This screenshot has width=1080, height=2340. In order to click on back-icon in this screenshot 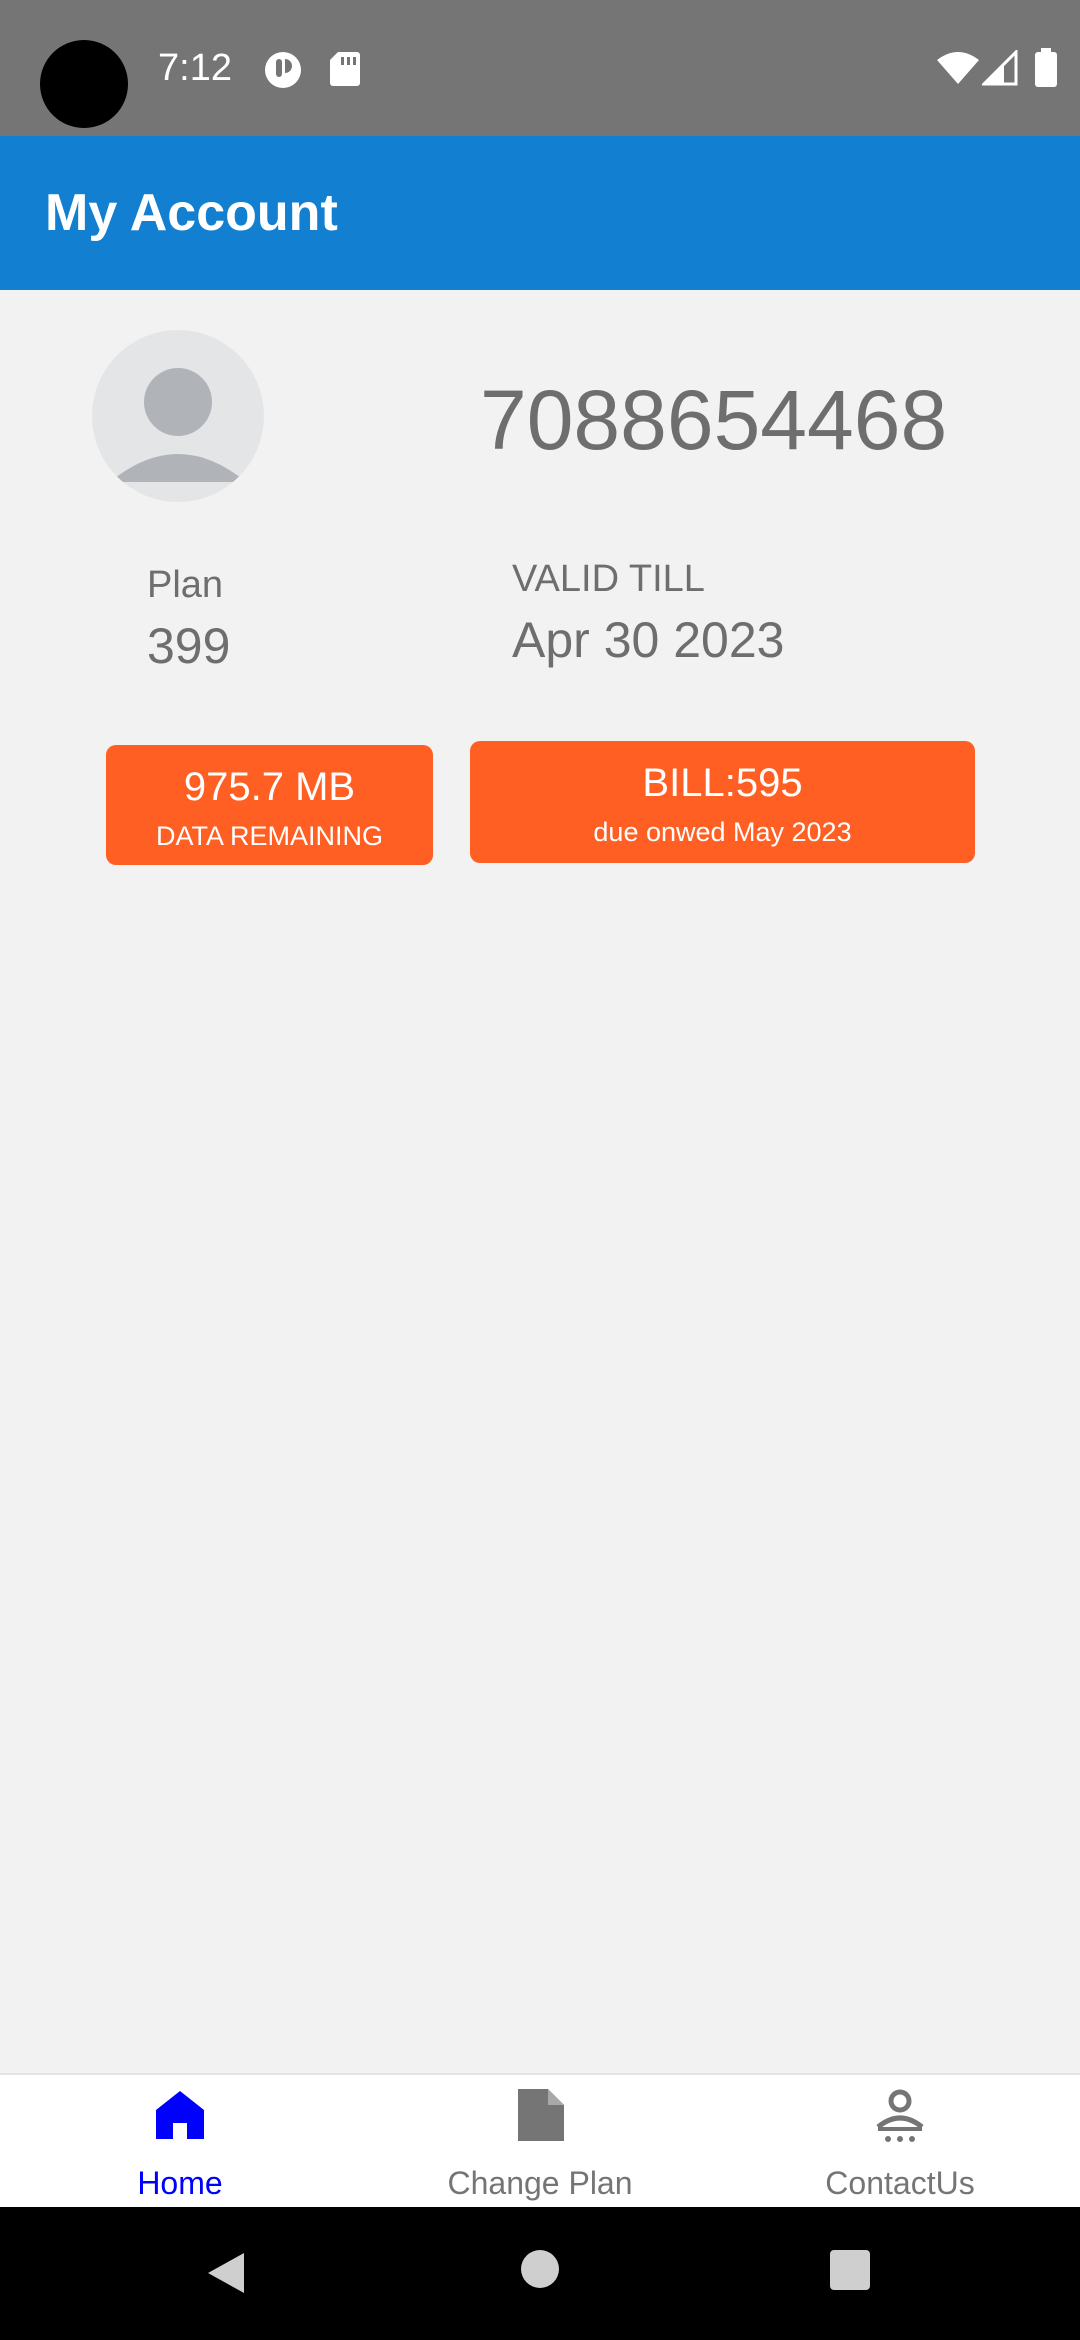, I will do `click(226, 2273)`.